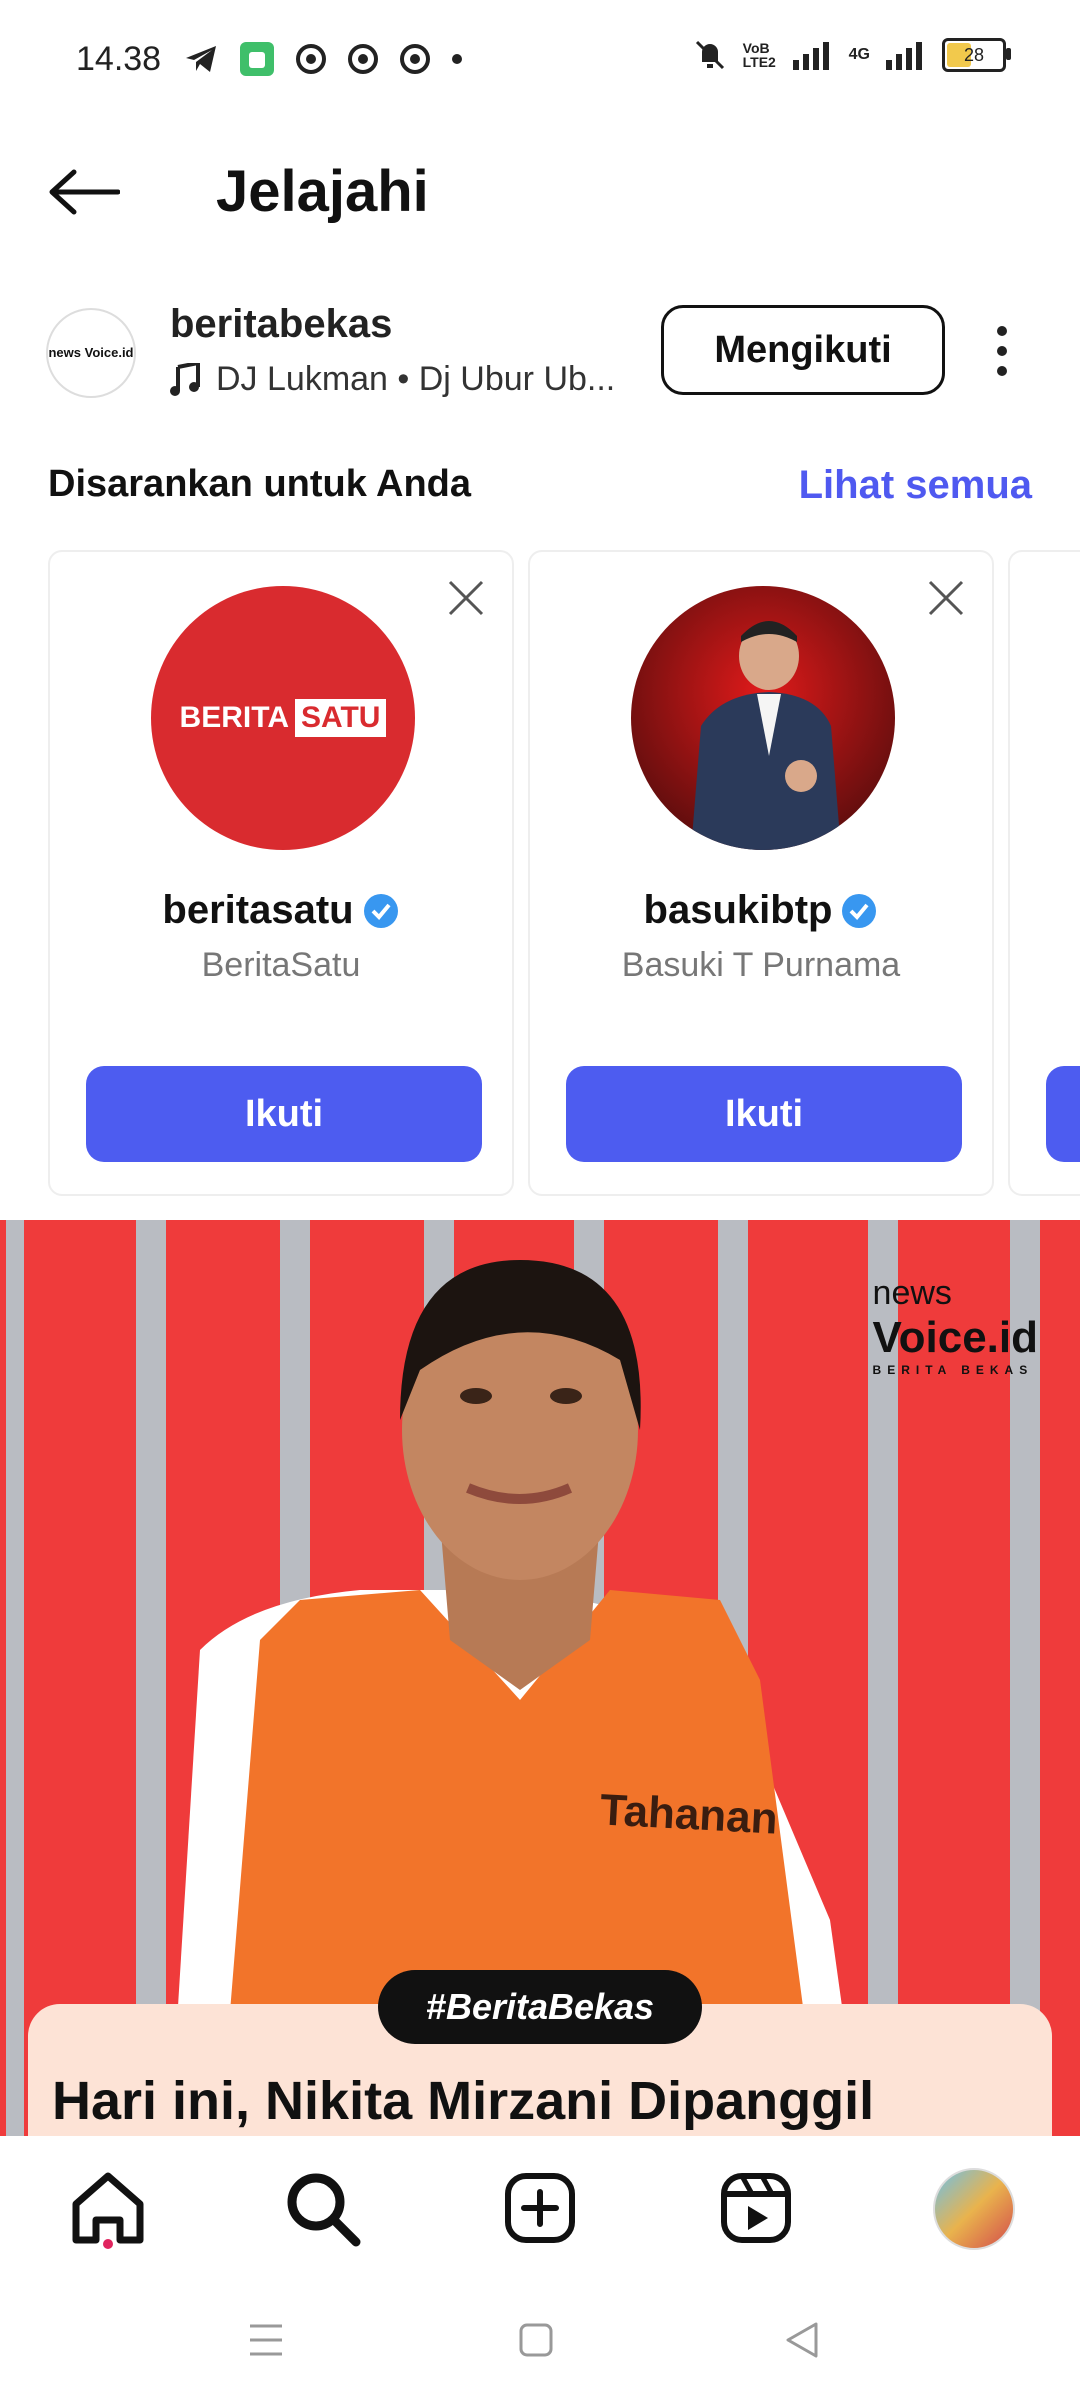 This screenshot has height=2400, width=1080. I want to click on suggestion-card-partial, so click(1044, 873).